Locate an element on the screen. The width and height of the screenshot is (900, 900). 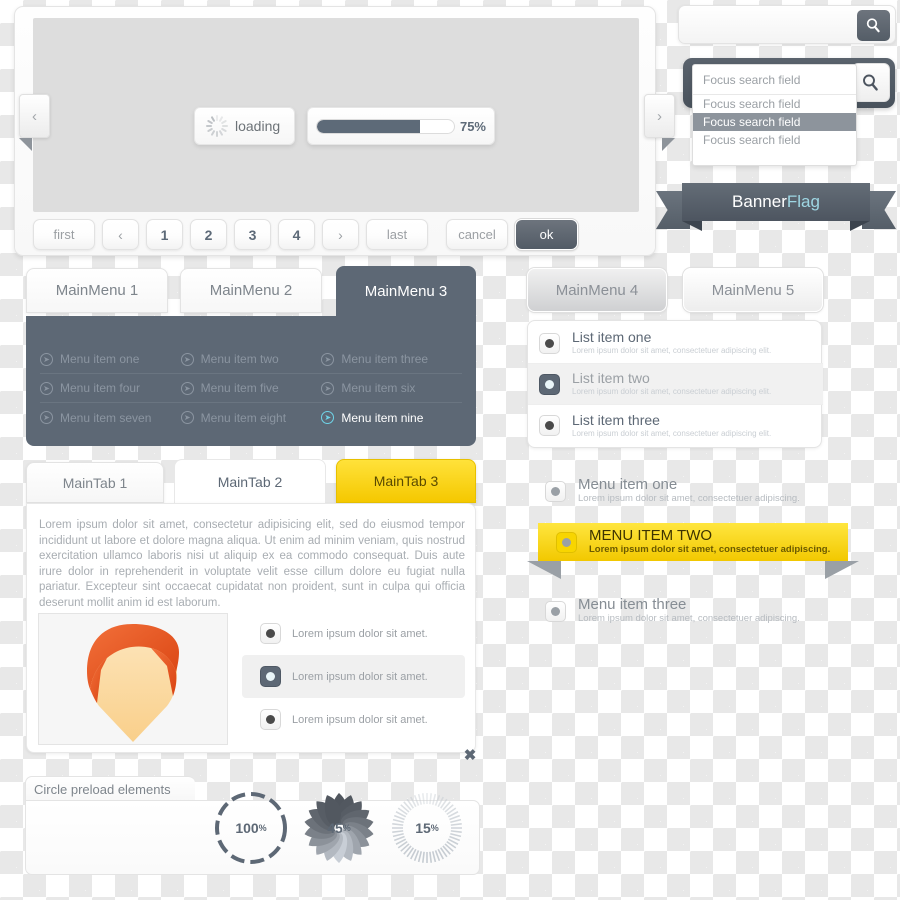
pager-page-2: 2 is located at coordinates (208, 234).